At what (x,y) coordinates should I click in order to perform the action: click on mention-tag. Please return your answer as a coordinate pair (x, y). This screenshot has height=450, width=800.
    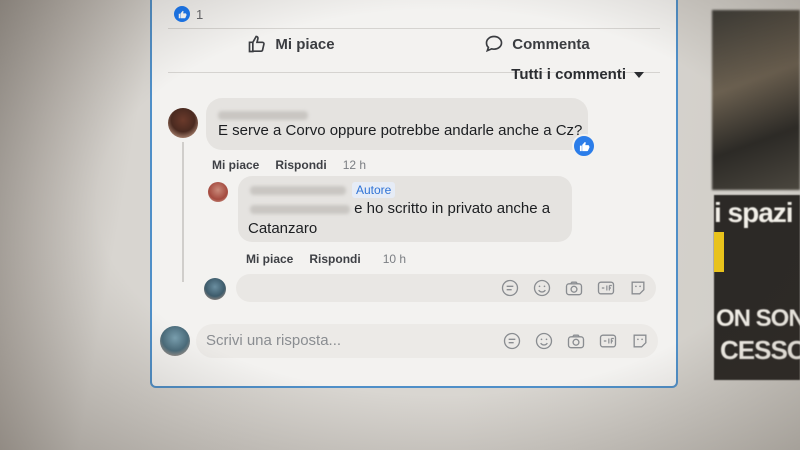
    Looking at the image, I should click on (300, 209).